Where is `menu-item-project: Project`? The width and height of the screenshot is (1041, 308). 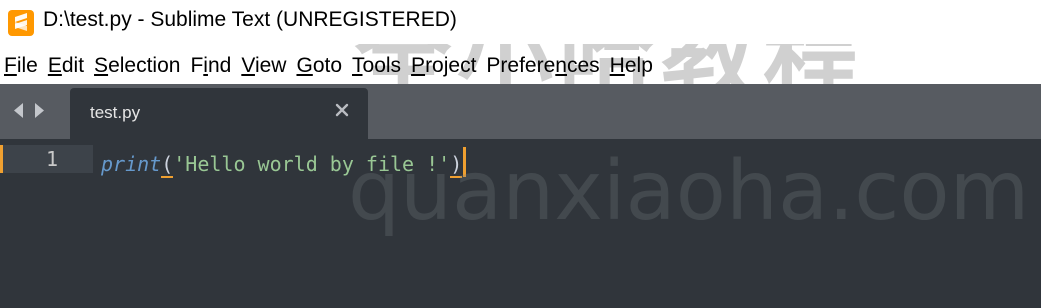 menu-item-project: Project is located at coordinates (444, 66).